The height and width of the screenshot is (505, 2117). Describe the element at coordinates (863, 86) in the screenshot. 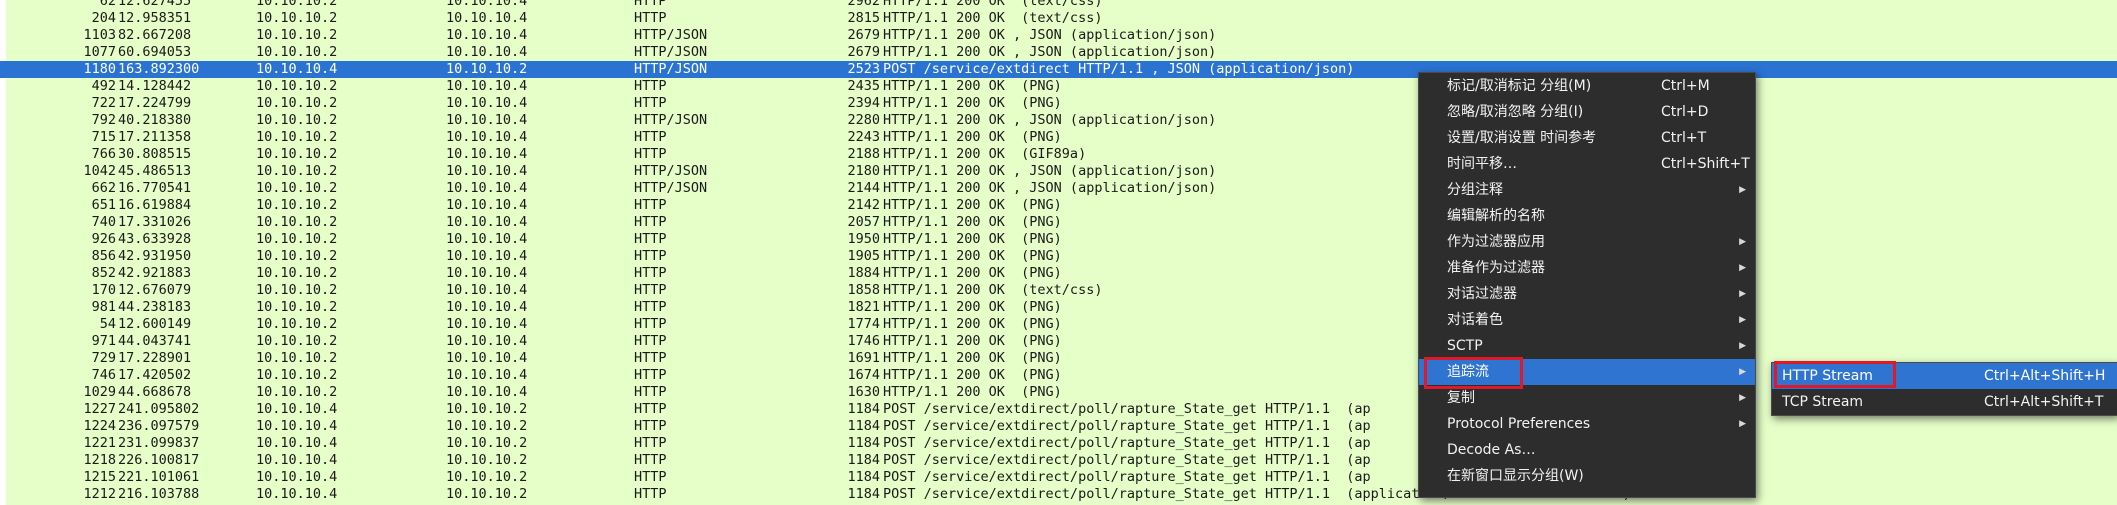

I see `packet-length: 2435` at that location.